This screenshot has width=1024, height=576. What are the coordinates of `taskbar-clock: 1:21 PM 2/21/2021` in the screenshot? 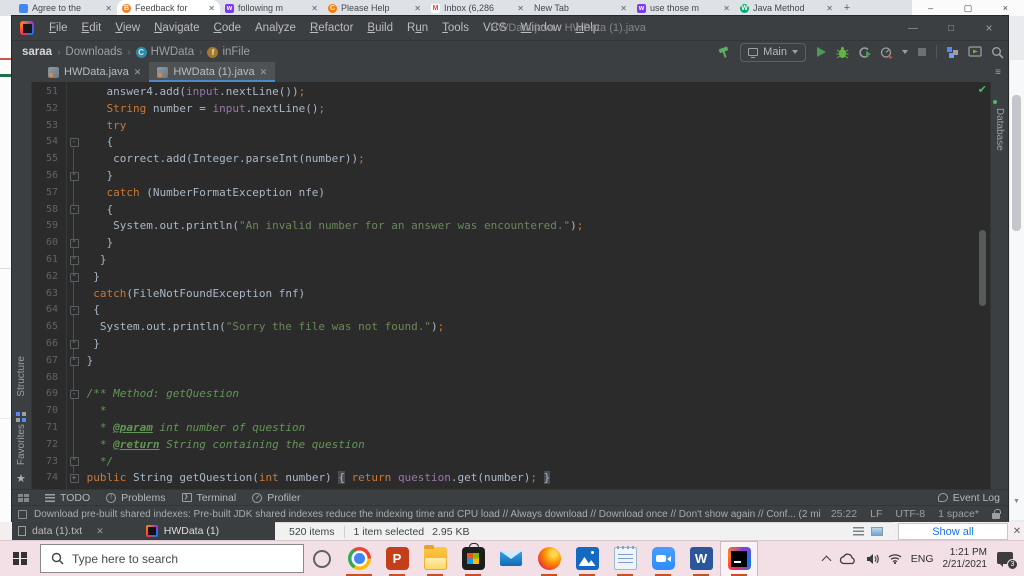 It's located at (965, 559).